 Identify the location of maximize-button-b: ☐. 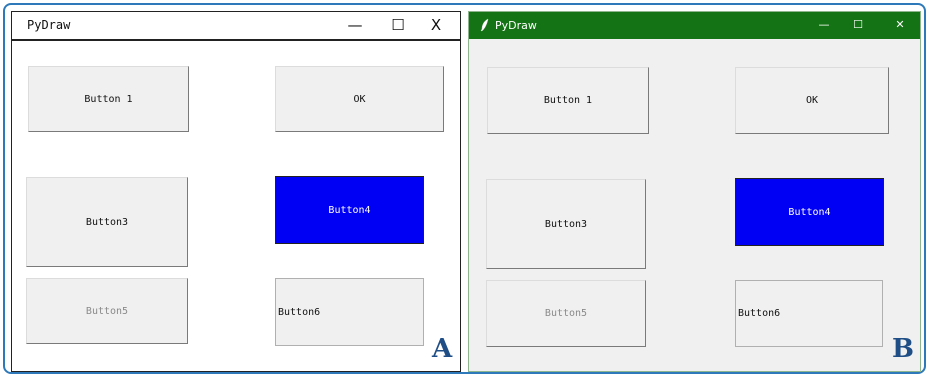
(858, 25).